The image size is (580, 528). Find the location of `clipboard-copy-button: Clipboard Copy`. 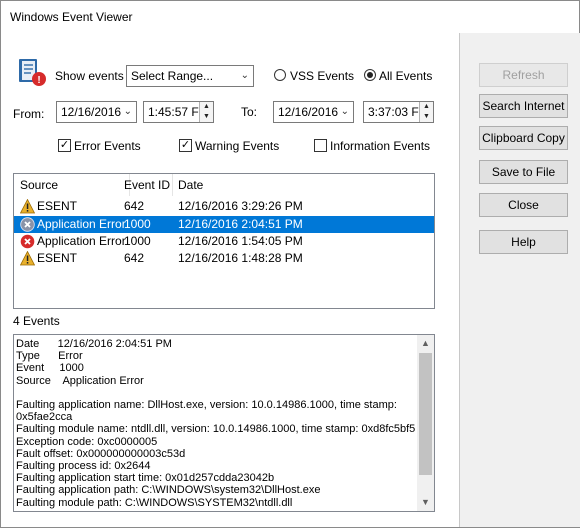

clipboard-copy-button: Clipboard Copy is located at coordinates (523, 138).